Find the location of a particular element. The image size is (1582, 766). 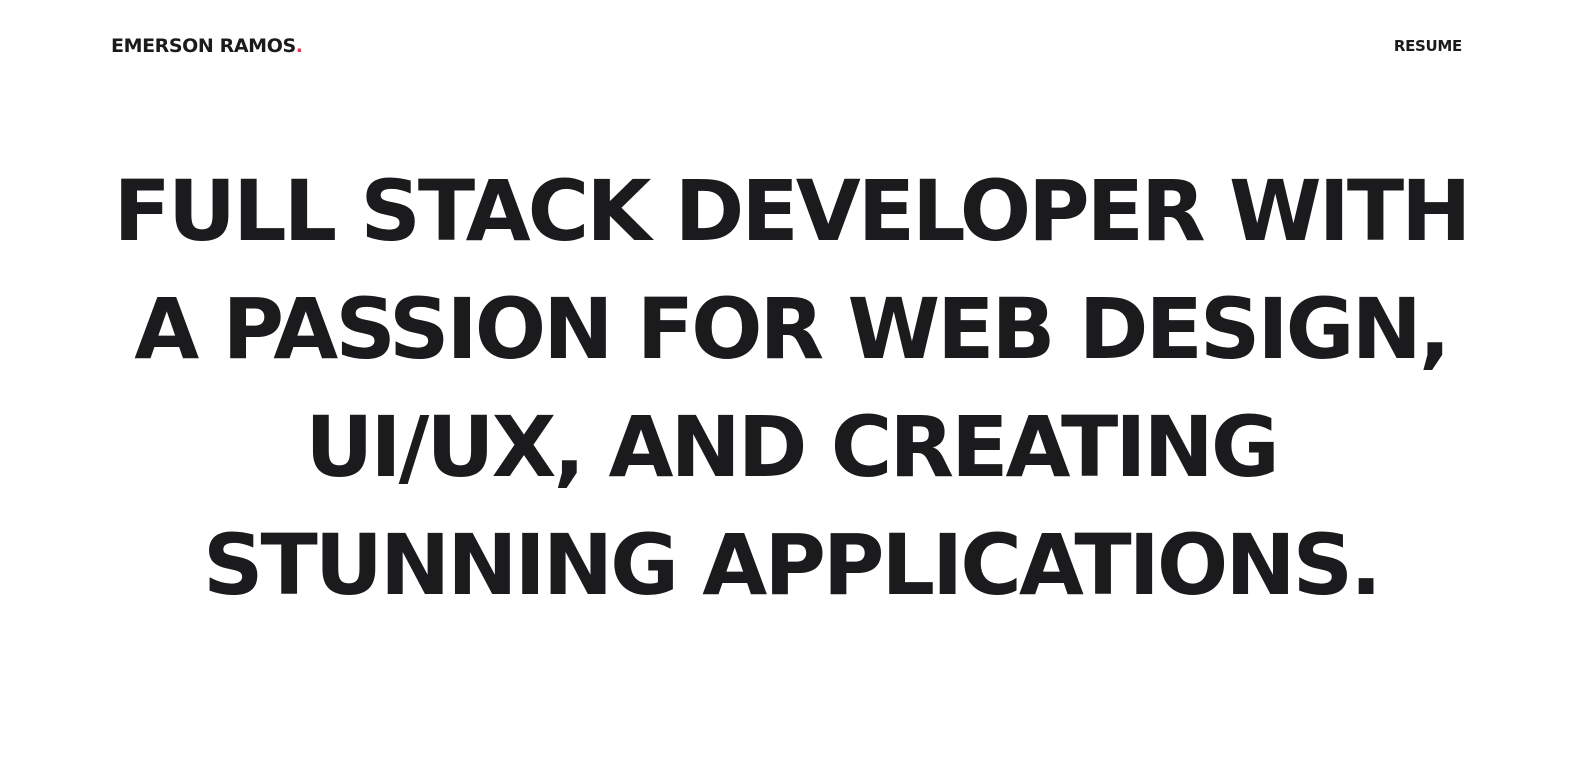

hero-line-4: STUNNING APPLICATIONS. is located at coordinates (792, 565).